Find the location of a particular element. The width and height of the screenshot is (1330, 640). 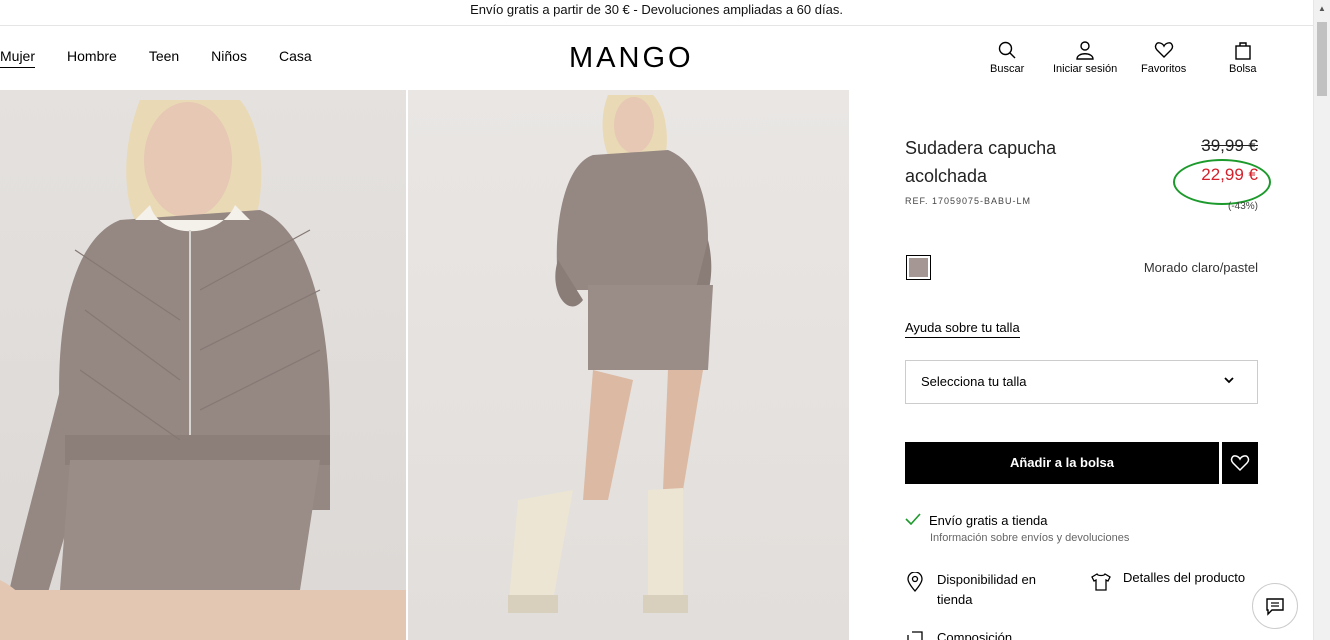

favorites-button: Favoritos is located at coordinates (1163, 57).